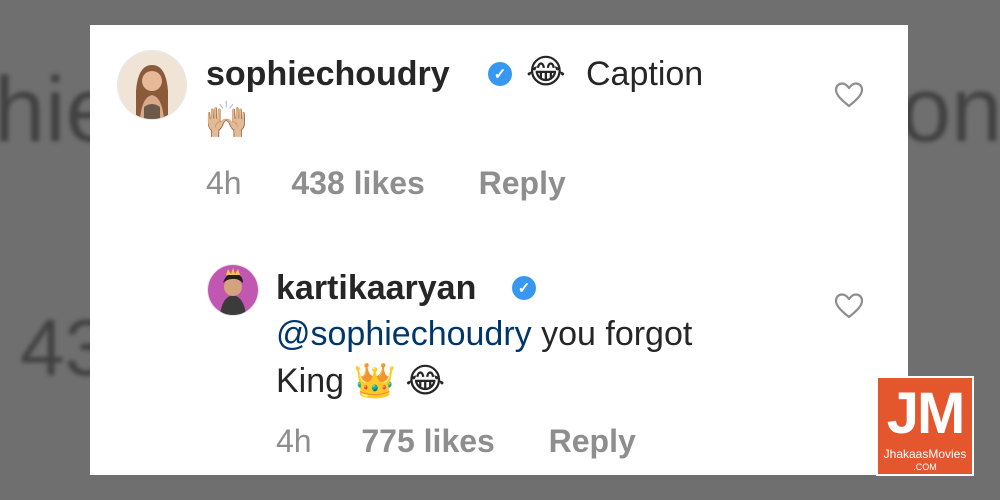  Describe the element at coordinates (645, 74) in the screenshot. I see `comment-text: Caption` at that location.